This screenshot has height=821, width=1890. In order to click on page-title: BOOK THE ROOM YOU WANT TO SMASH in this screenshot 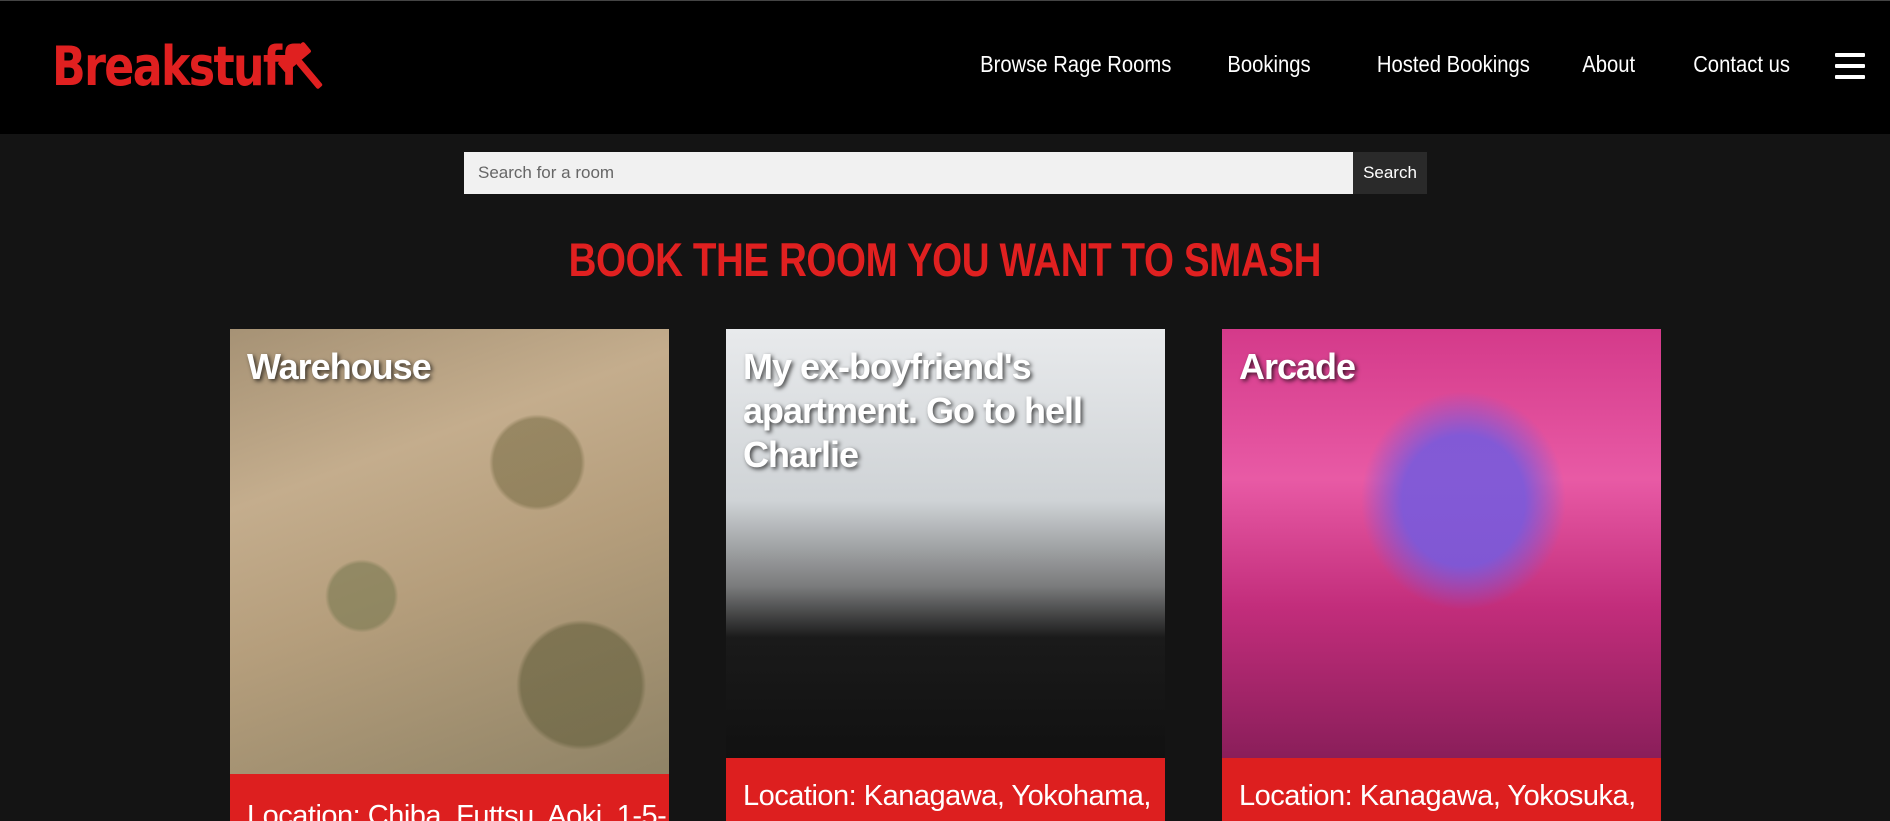, I will do `click(945, 259)`.